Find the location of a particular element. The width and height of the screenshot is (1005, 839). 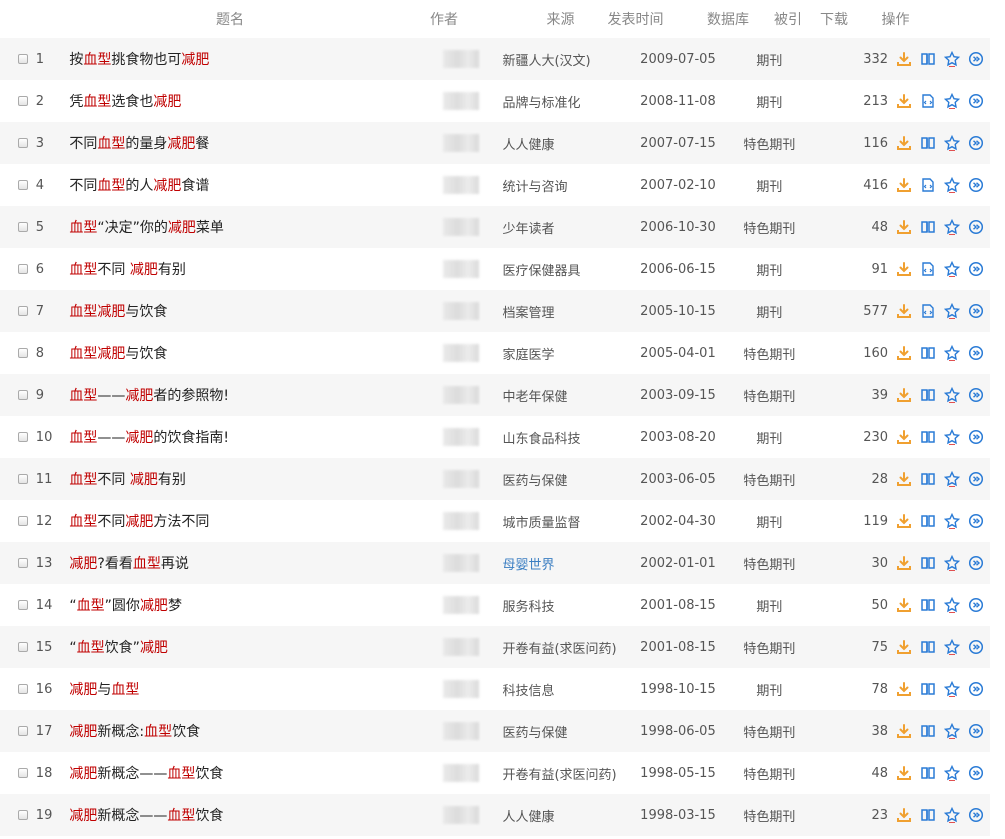

header-cited: 被引 is located at coordinates (788, 19).